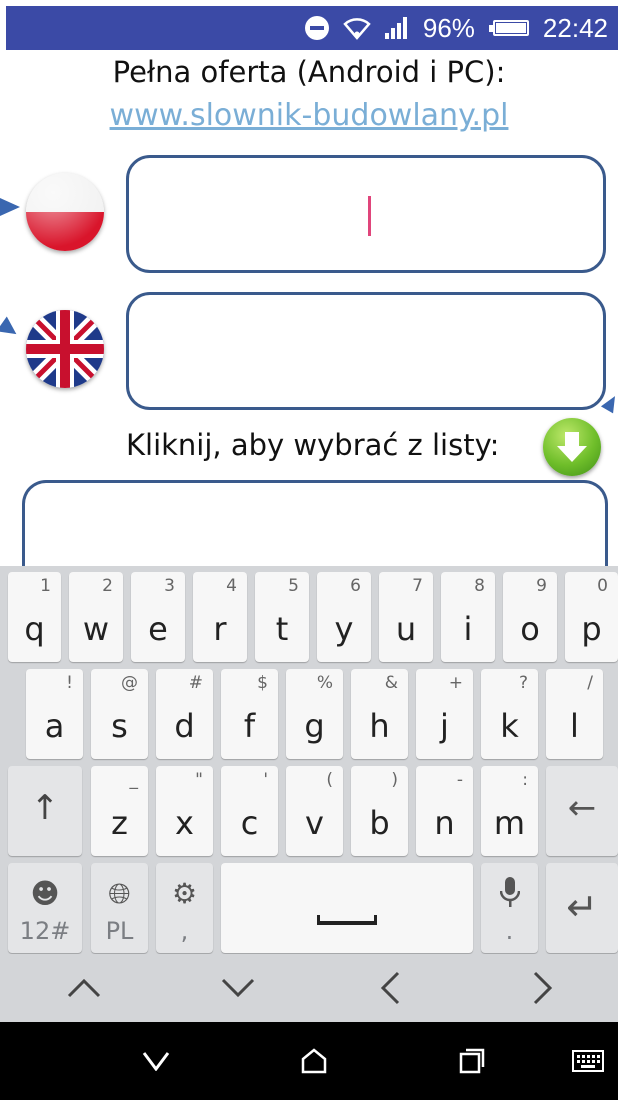 The width and height of the screenshot is (618, 1100). Describe the element at coordinates (119, 714) in the screenshot. I see `key-s: @ s` at that location.